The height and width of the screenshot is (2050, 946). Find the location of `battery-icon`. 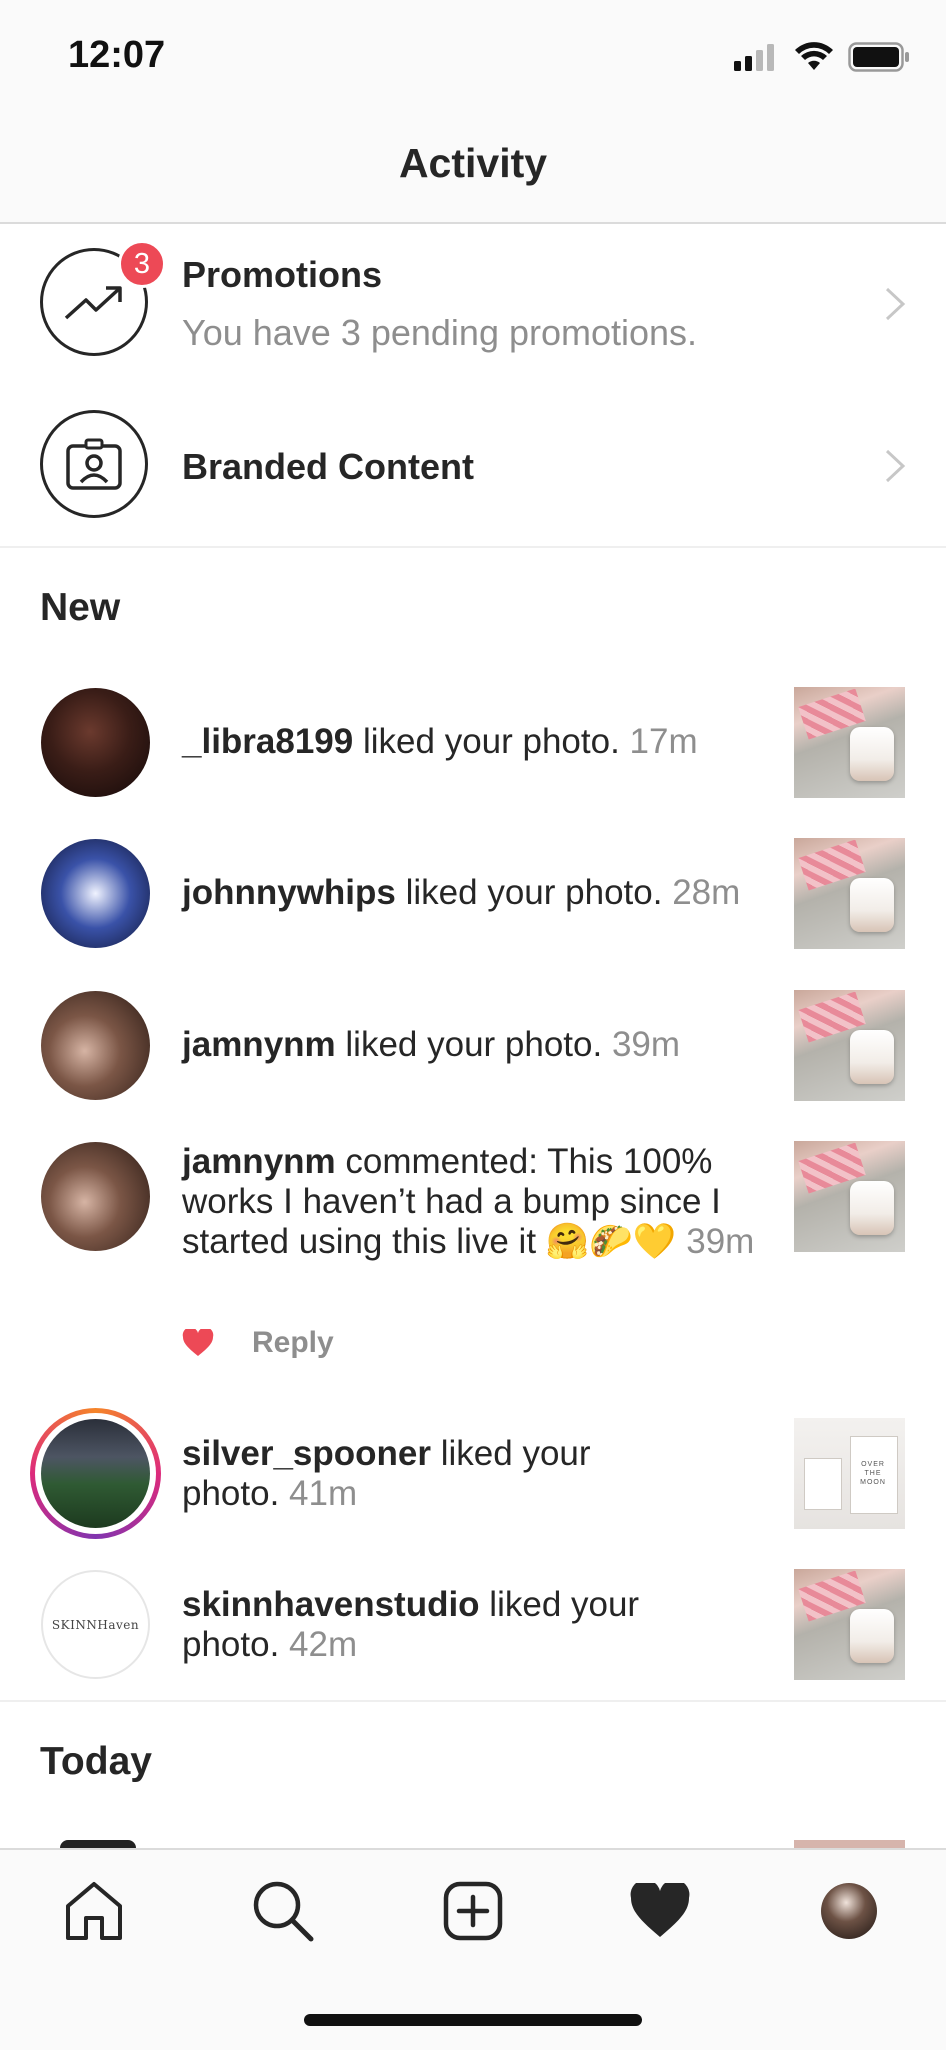

battery-icon is located at coordinates (878, 57).